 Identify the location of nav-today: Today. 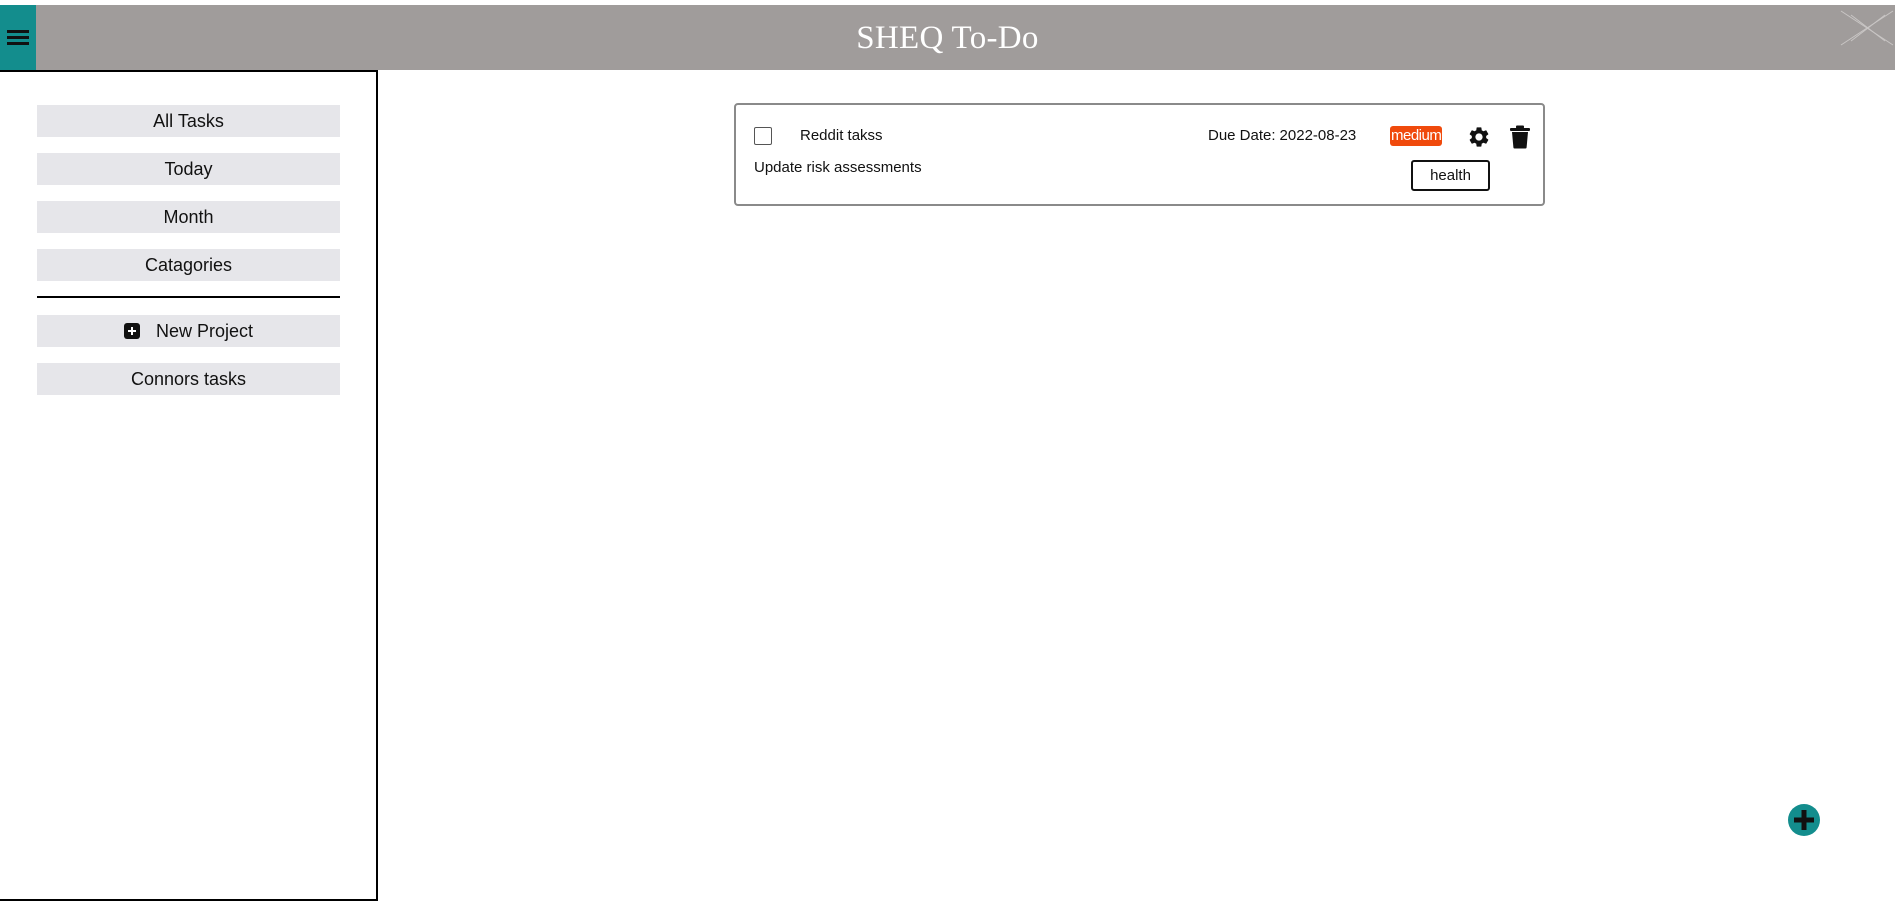
(188, 169).